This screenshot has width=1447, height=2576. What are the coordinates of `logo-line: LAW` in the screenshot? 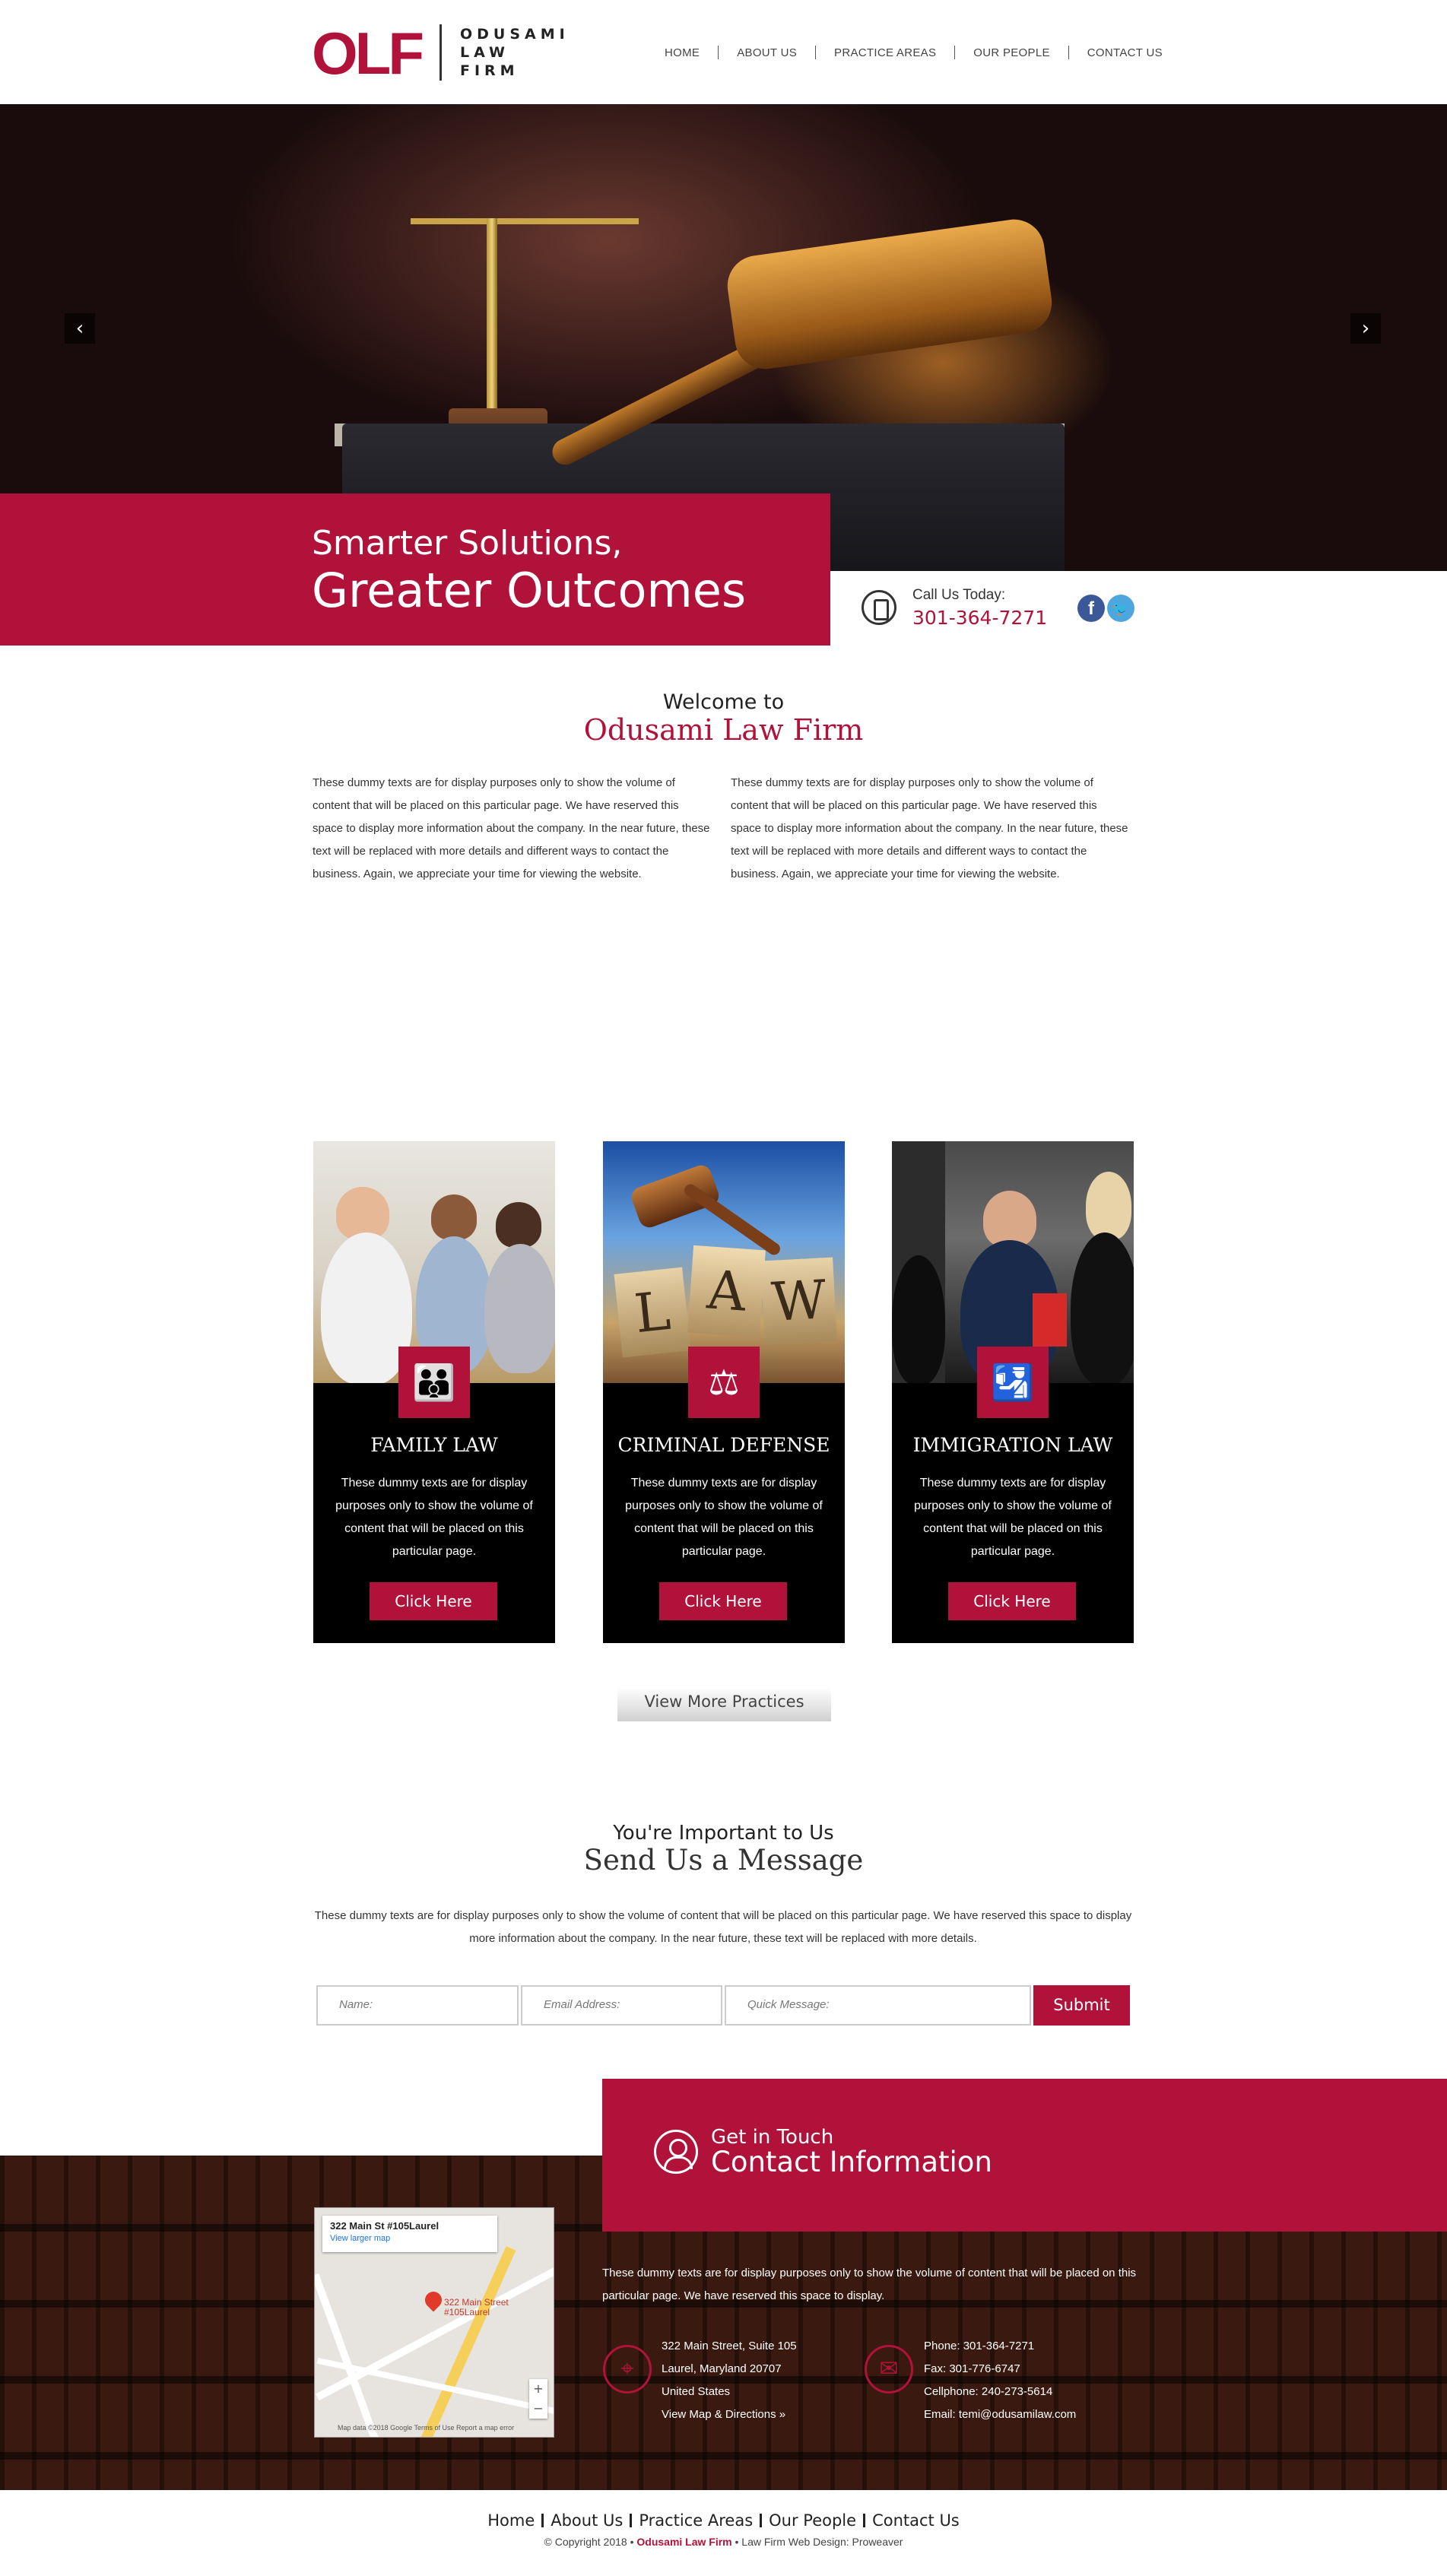 It's located at (484, 53).